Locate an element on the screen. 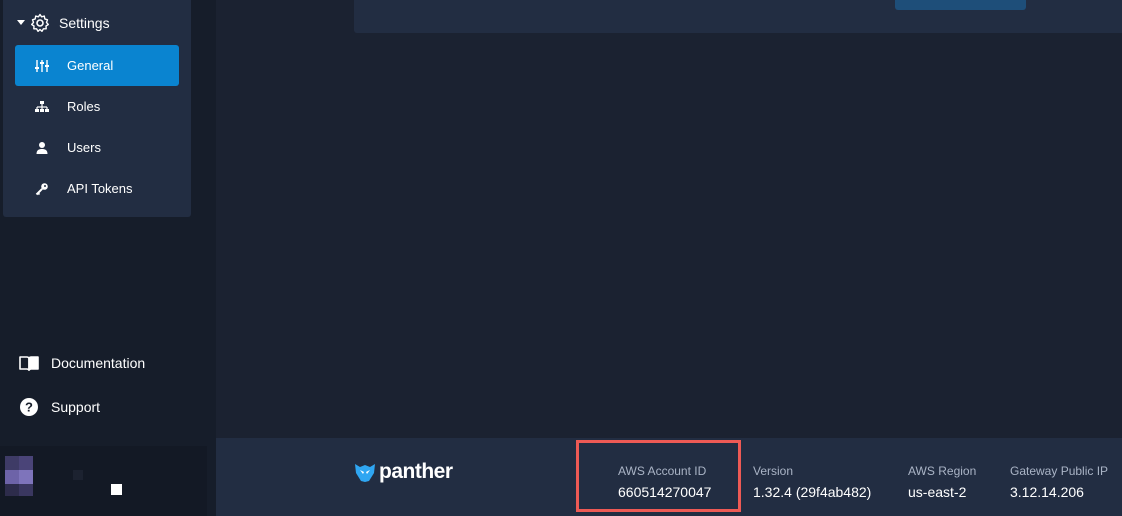 The height and width of the screenshot is (516, 1122). sidebar-item-roles: Roles is located at coordinates (97, 106).